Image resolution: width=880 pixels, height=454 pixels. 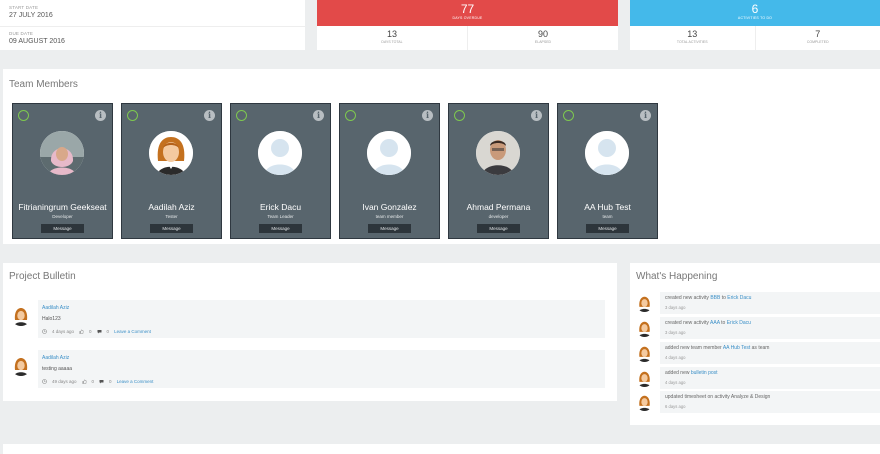 What do you see at coordinates (770, 378) in the screenshot?
I see `activity-body: added new bulletin post 4 days ago` at bounding box center [770, 378].